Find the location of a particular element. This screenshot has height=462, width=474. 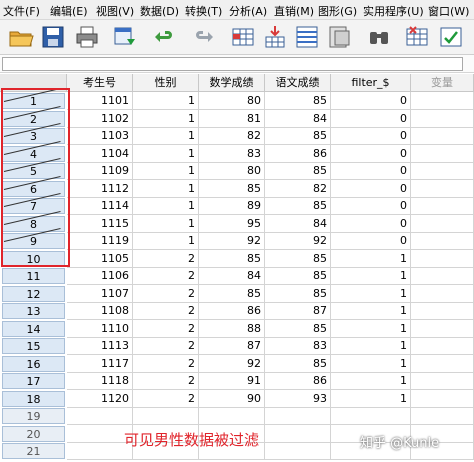

redo-icon is located at coordinates (203, 37).